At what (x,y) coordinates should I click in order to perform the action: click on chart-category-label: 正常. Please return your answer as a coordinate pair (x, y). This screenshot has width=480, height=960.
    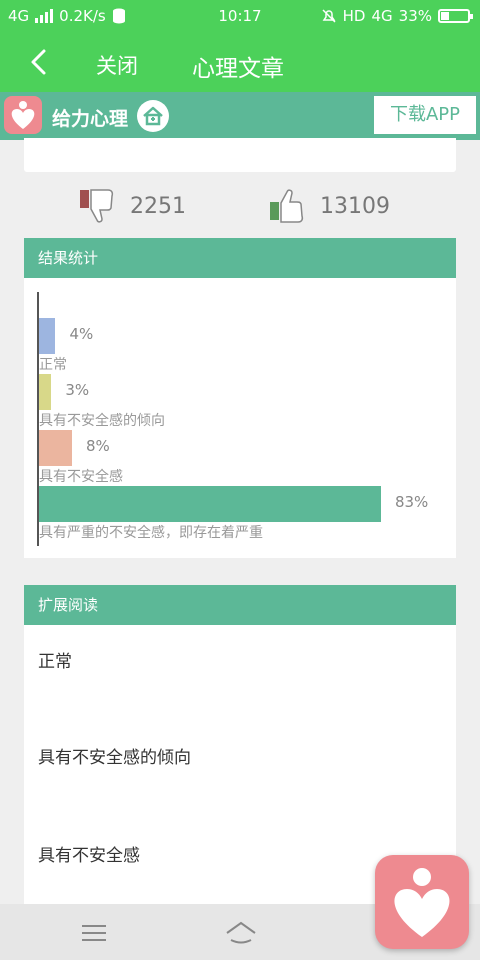
    Looking at the image, I should click on (53, 365).